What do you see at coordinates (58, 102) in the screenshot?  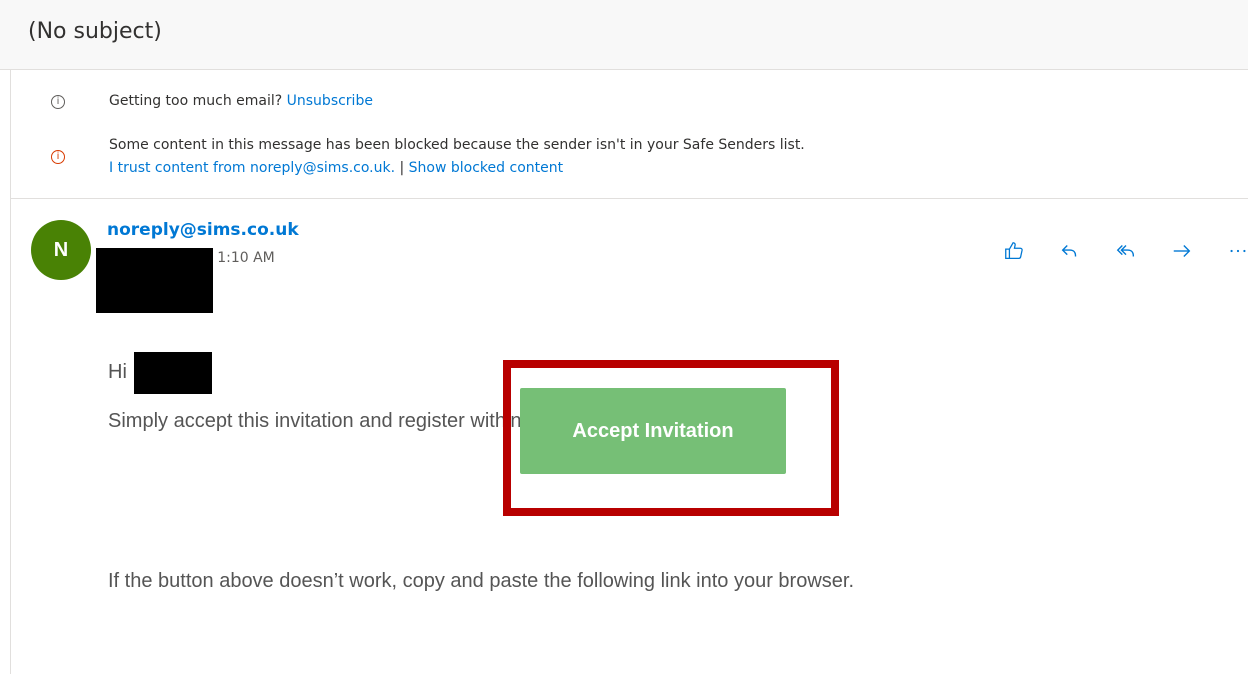 I see `info-icon: i` at bounding box center [58, 102].